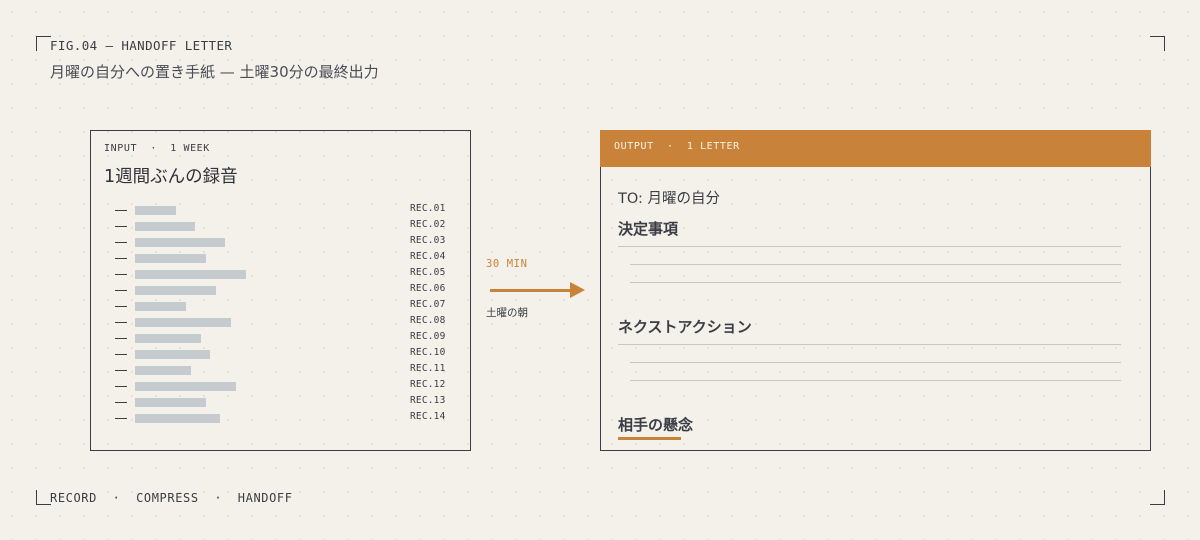 Image resolution: width=1200 pixels, height=540 pixels. What do you see at coordinates (428, 208) in the screenshot?
I see `recording-label: REC.01` at bounding box center [428, 208].